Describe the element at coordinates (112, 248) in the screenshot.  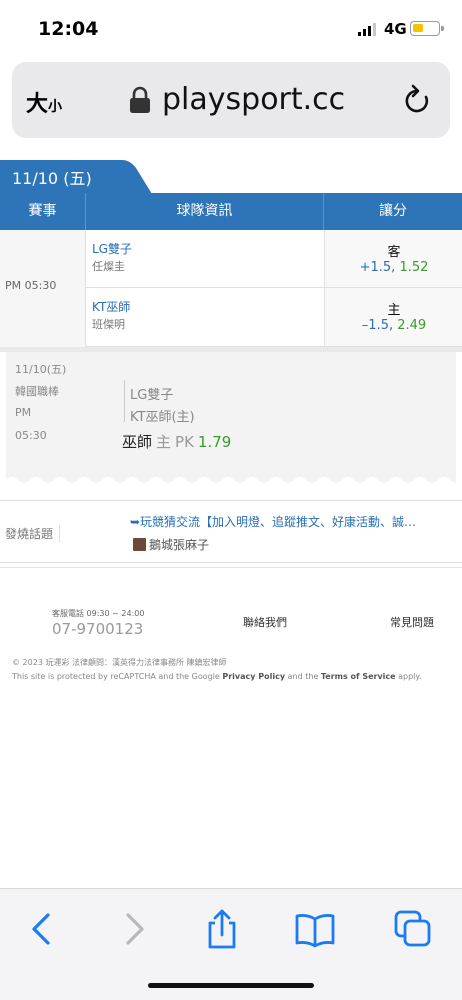
I see `team-name: LG雙子` at that location.